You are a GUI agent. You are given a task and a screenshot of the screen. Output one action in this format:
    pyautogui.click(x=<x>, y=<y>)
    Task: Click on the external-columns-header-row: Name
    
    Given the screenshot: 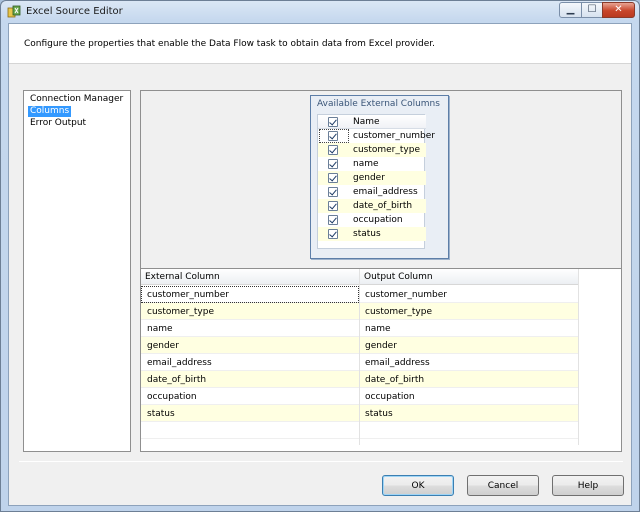 What is the action you would take?
    pyautogui.click(x=372, y=122)
    